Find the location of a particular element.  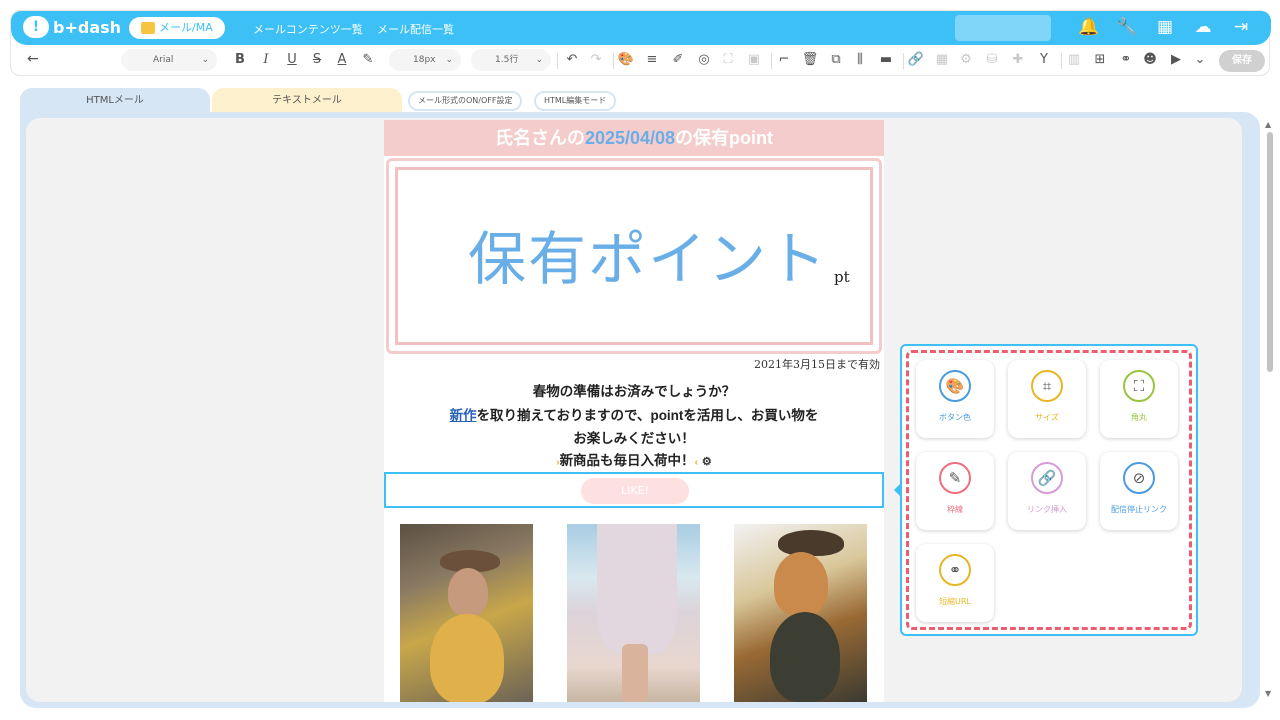

edit-add-icon: ✚ is located at coordinates (1018, 60).